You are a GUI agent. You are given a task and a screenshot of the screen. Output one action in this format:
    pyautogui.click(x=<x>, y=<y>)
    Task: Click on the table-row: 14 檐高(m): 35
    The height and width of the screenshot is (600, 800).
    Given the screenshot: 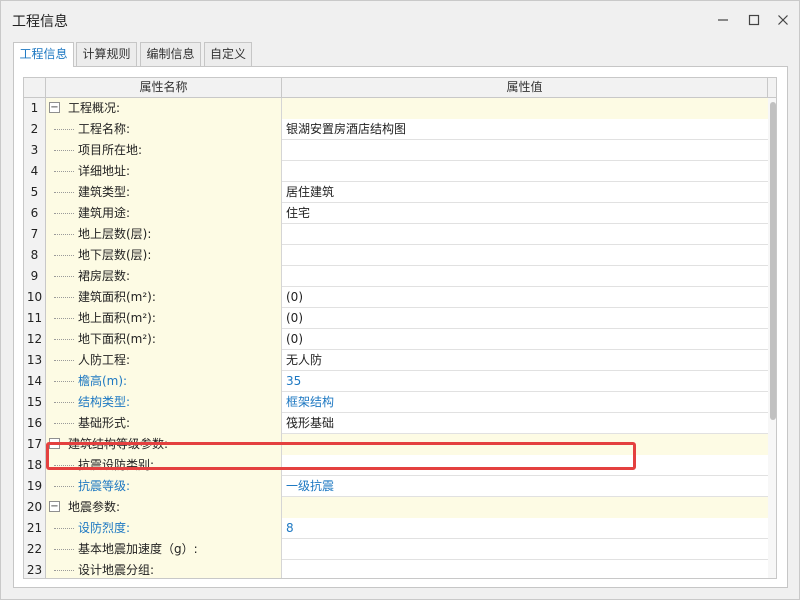 What is the action you would take?
    pyautogui.click(x=400, y=381)
    